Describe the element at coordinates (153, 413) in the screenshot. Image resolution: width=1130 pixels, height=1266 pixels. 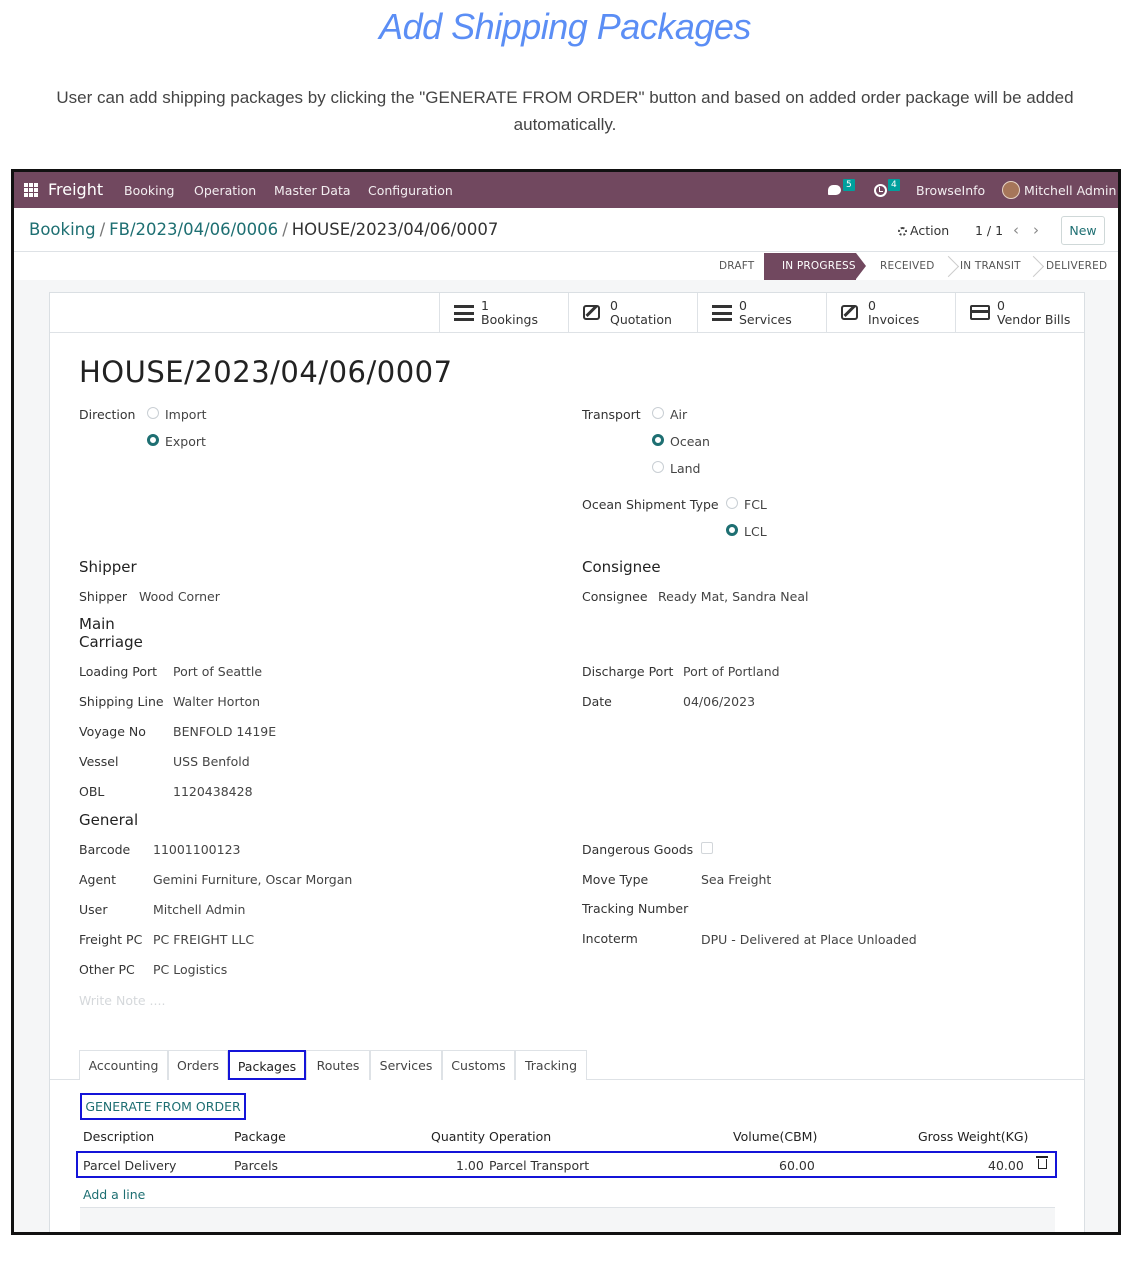
I see `direction-import-radio` at that location.